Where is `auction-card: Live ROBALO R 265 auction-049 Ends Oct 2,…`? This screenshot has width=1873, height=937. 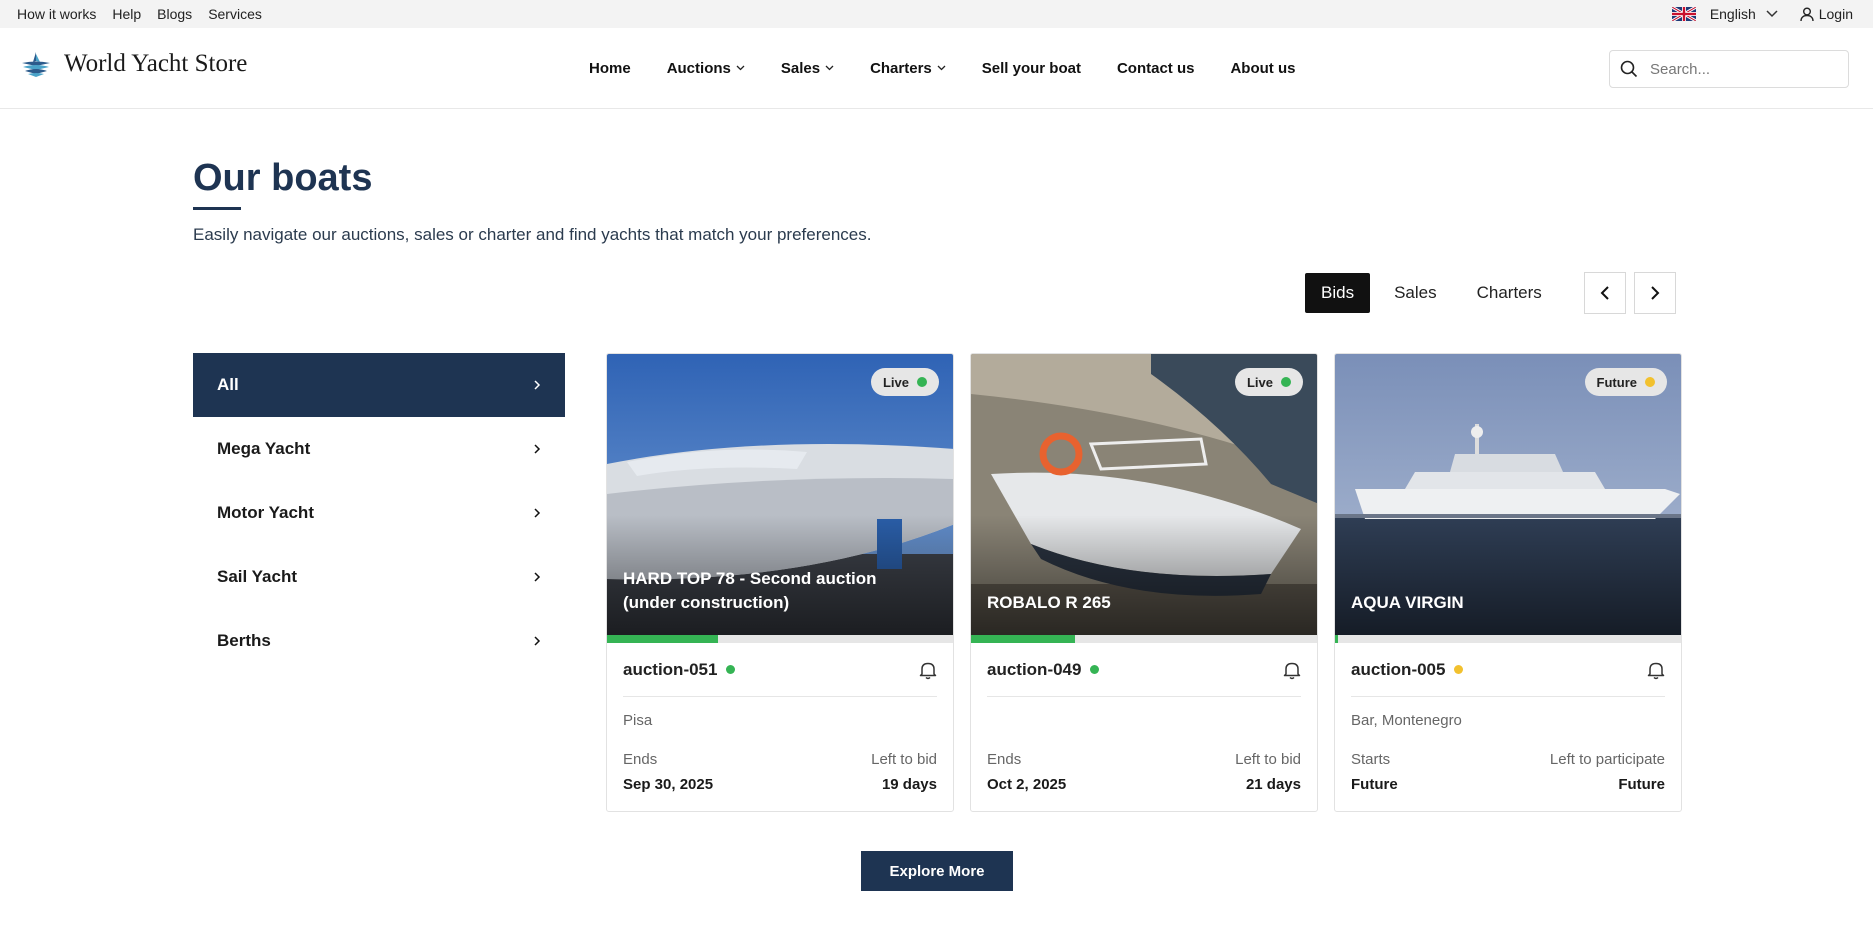 auction-card: Live ROBALO R 265 auction-049 Ends Oct 2,… is located at coordinates (1144, 582).